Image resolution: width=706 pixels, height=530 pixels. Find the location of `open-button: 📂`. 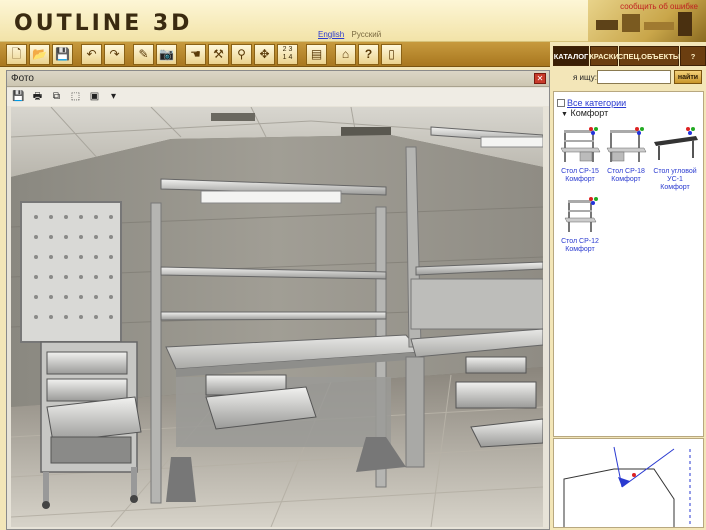

open-button: 📂 is located at coordinates (39, 54).